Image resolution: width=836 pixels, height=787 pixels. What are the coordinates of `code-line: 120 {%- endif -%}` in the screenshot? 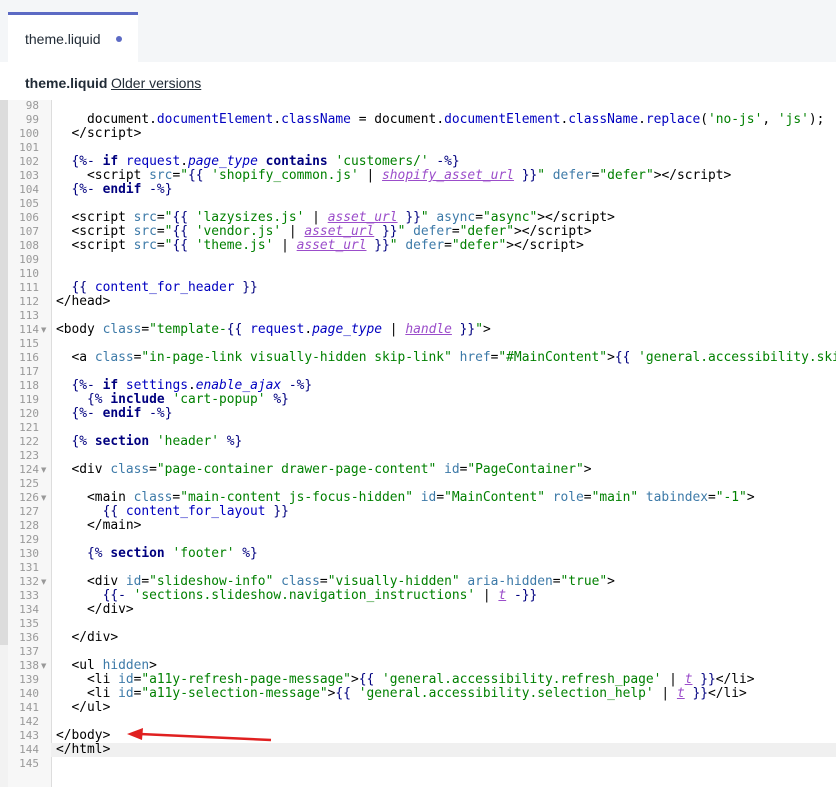 It's located at (427, 413).